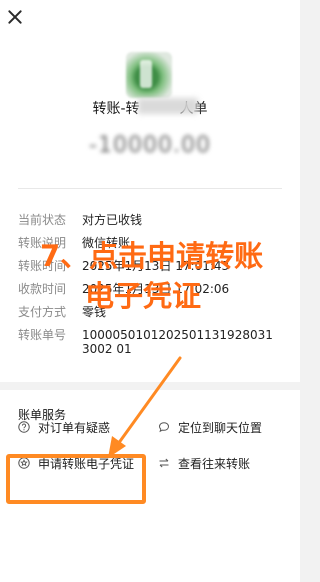 The width and height of the screenshot is (320, 582). What do you see at coordinates (150, 188) in the screenshot?
I see `divider` at bounding box center [150, 188].